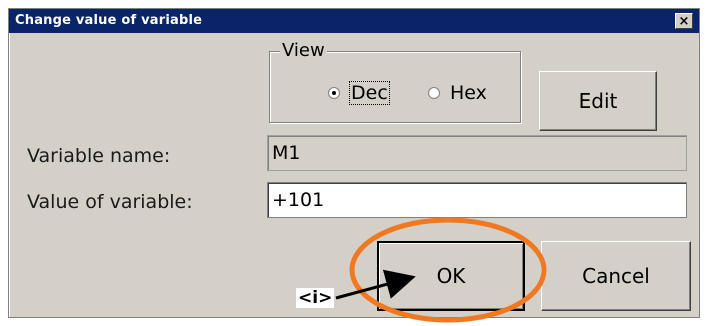 This screenshot has width=706, height=326. I want to click on radio-hex-label: Hex, so click(468, 93).